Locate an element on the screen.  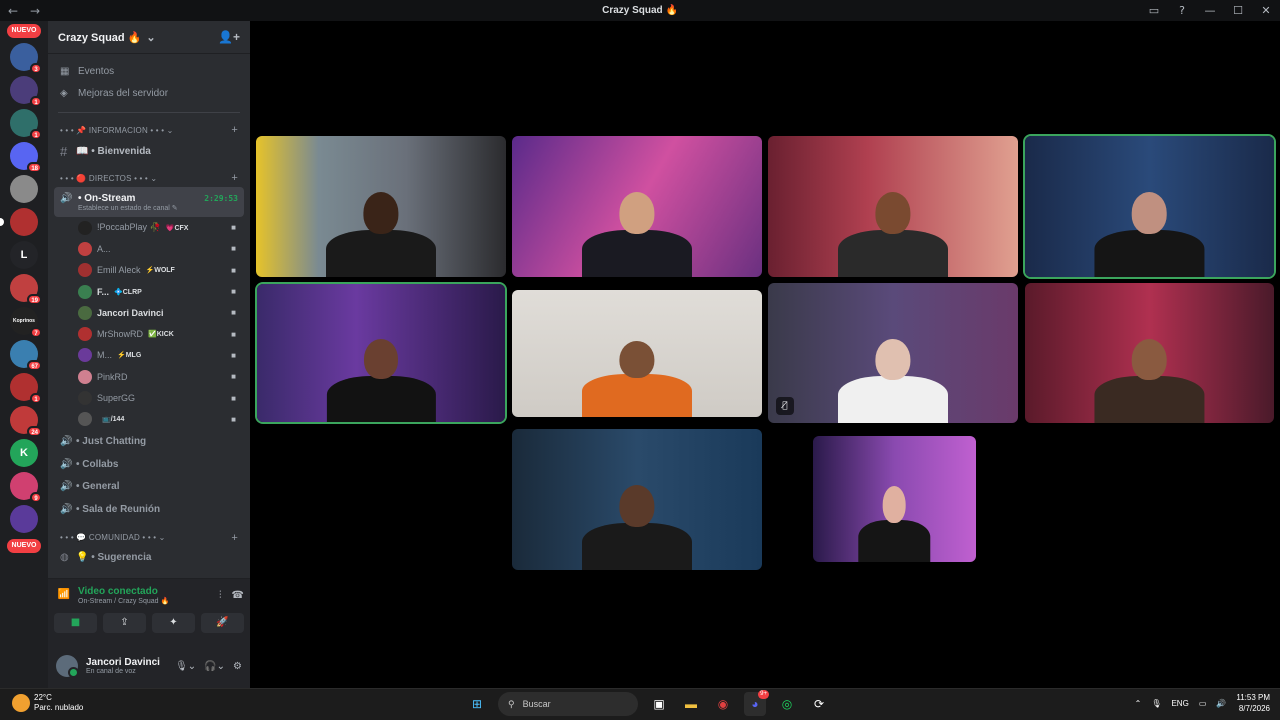
server-icon: 67 is located at coordinates (26, 355).